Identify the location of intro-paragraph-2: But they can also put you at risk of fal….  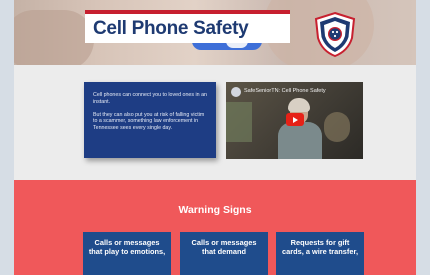
(149, 121).